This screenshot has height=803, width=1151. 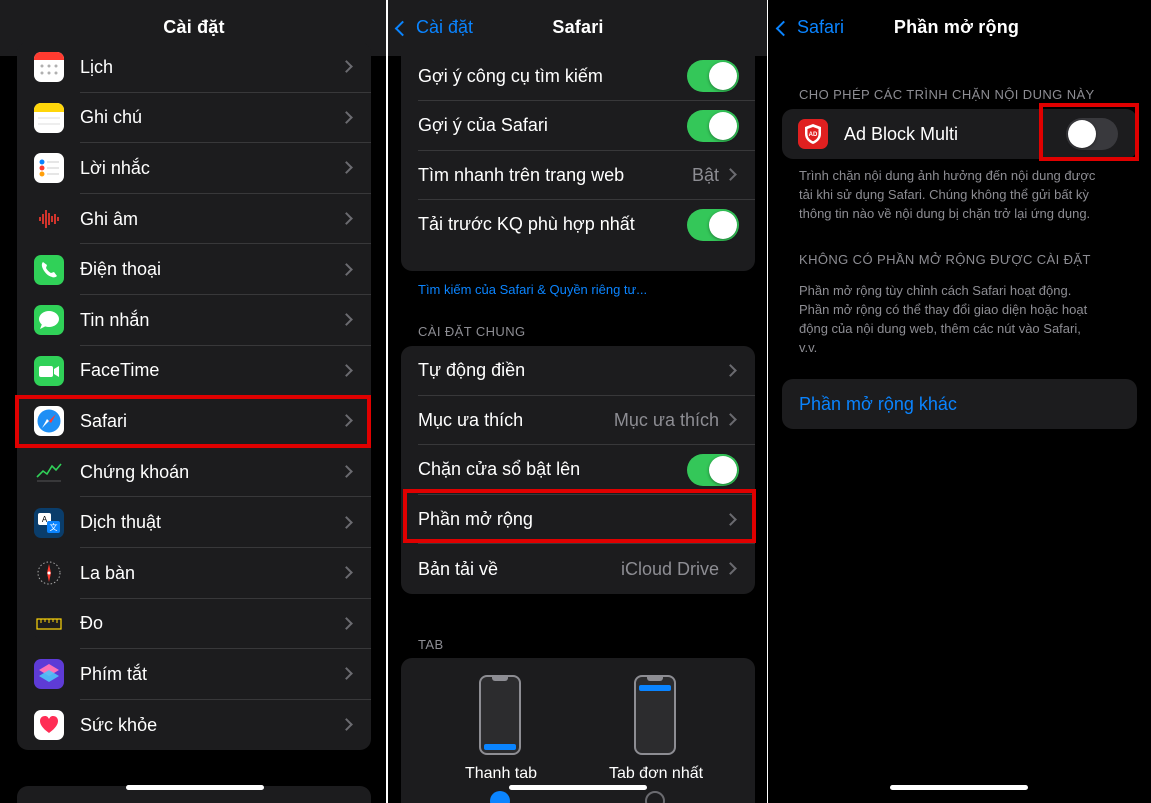 What do you see at coordinates (959, 134) in the screenshot?
I see `content-blocker-group: AD Ad Block Multi` at bounding box center [959, 134].